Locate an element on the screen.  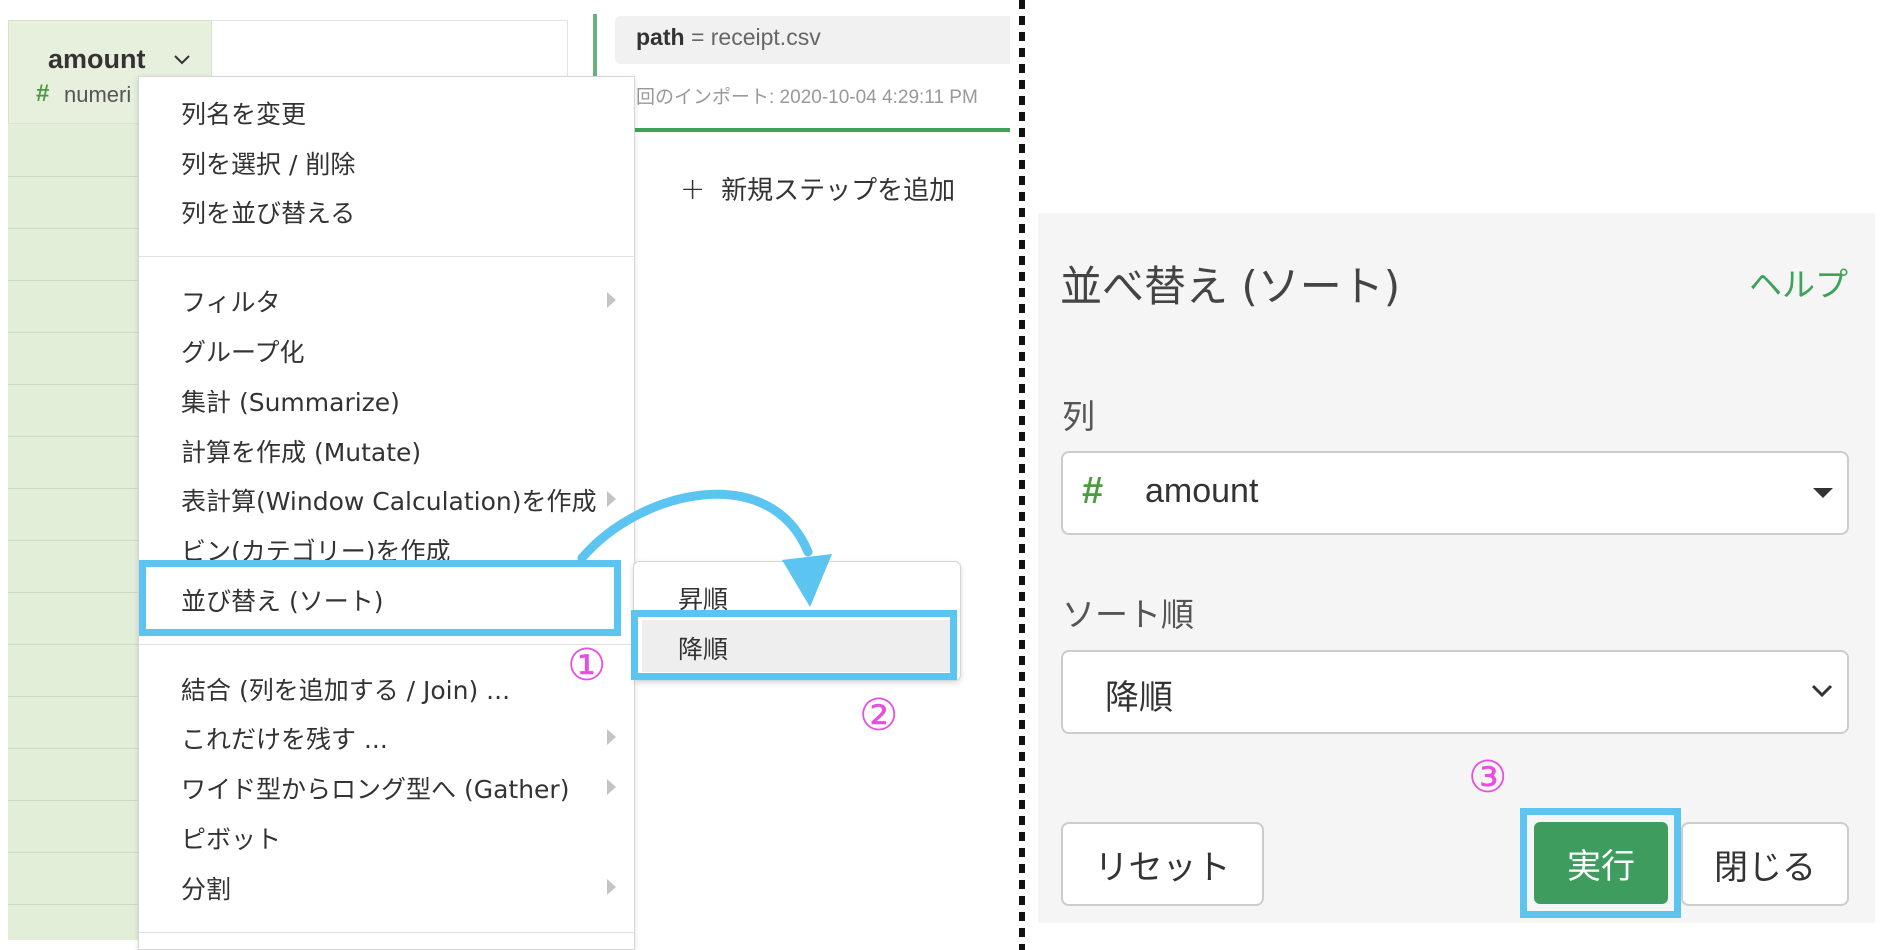
add-step-label: 新規ステップを追加 is located at coordinates (838, 191).